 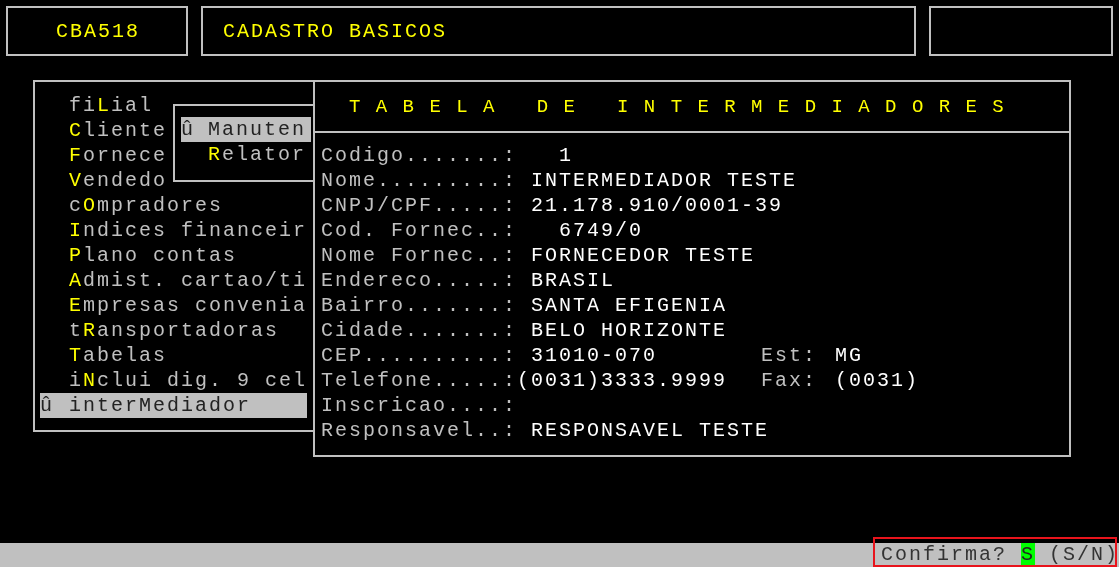 What do you see at coordinates (132, 205) in the screenshot?
I see `menu-item: cOmpradores` at bounding box center [132, 205].